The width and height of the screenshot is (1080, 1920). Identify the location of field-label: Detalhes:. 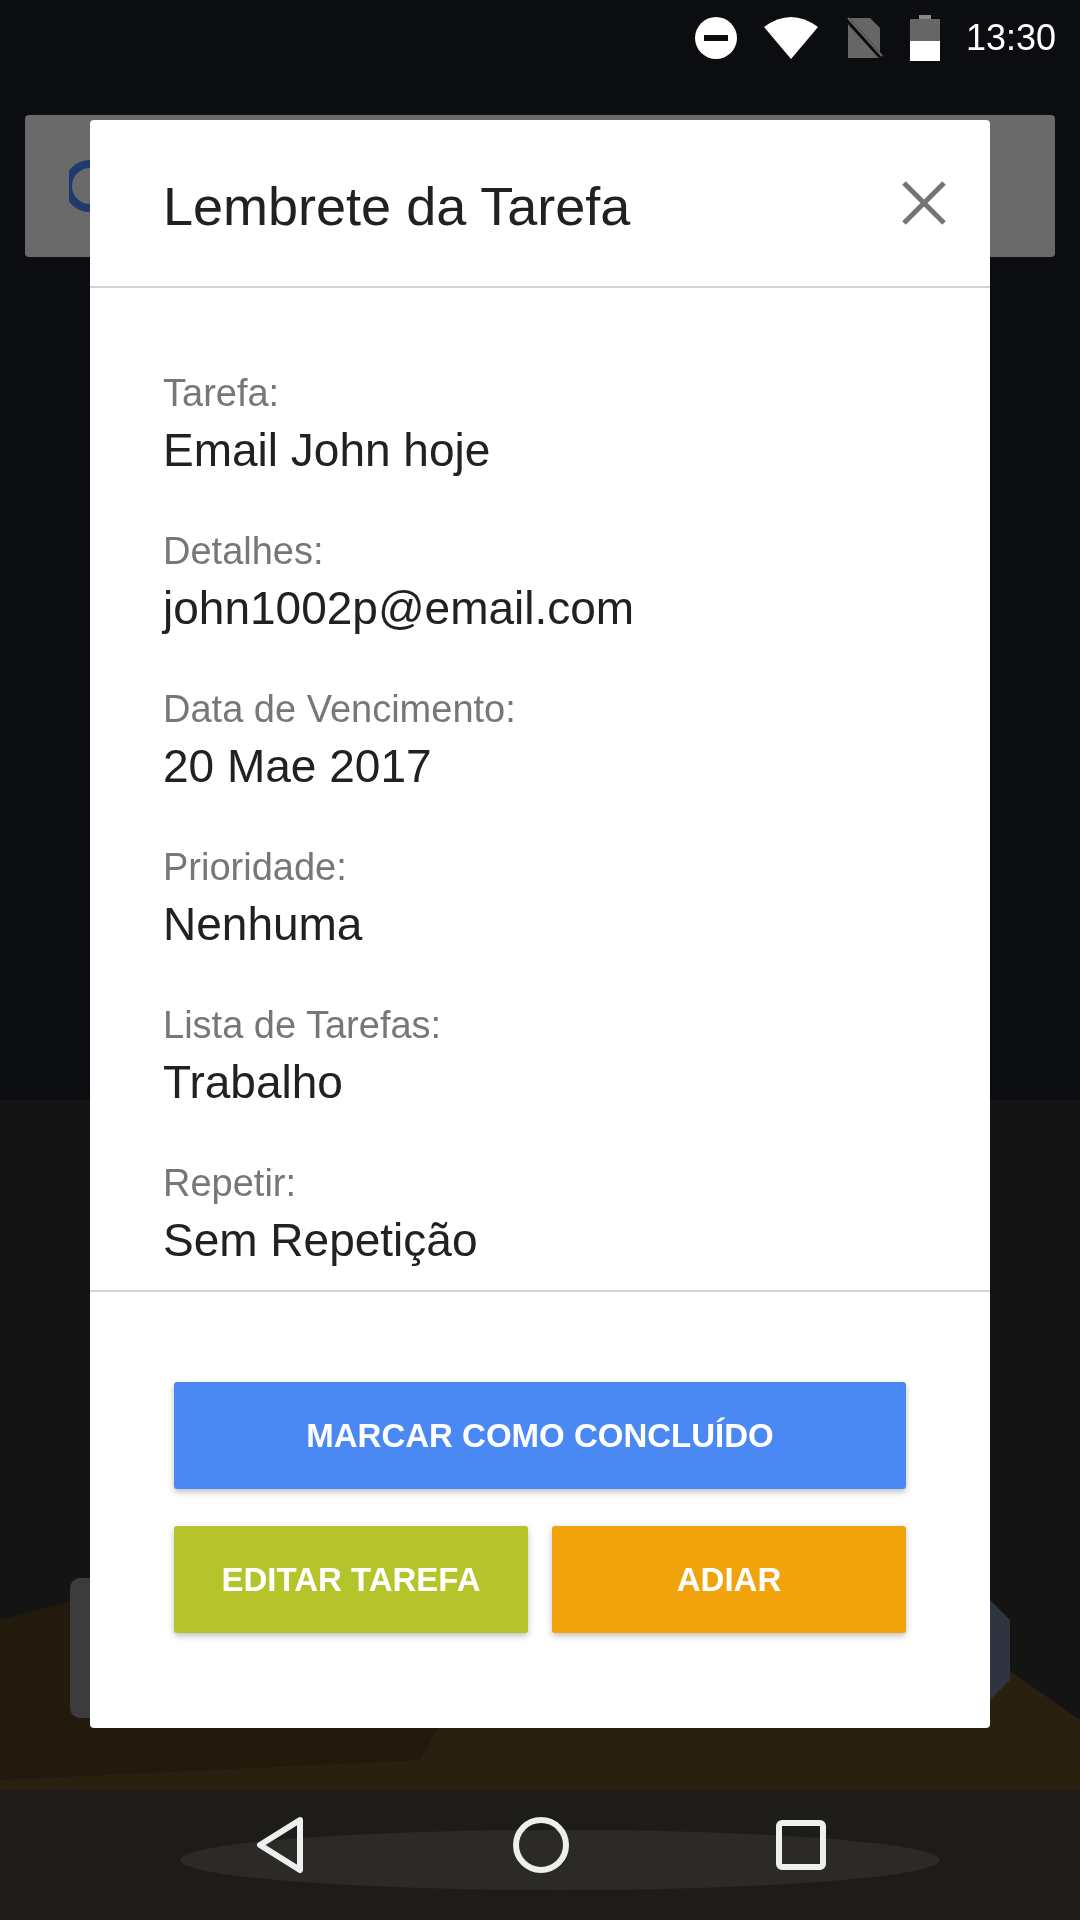
(244, 551).